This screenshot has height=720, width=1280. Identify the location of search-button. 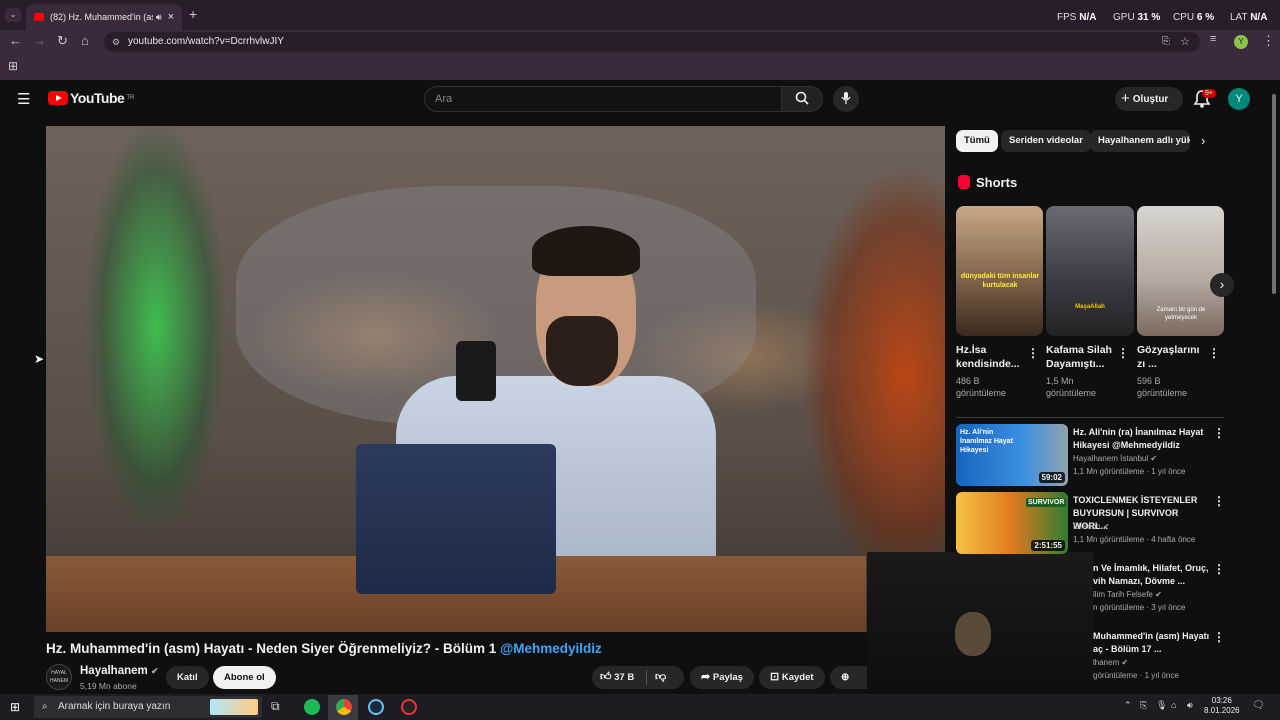
(802, 99).